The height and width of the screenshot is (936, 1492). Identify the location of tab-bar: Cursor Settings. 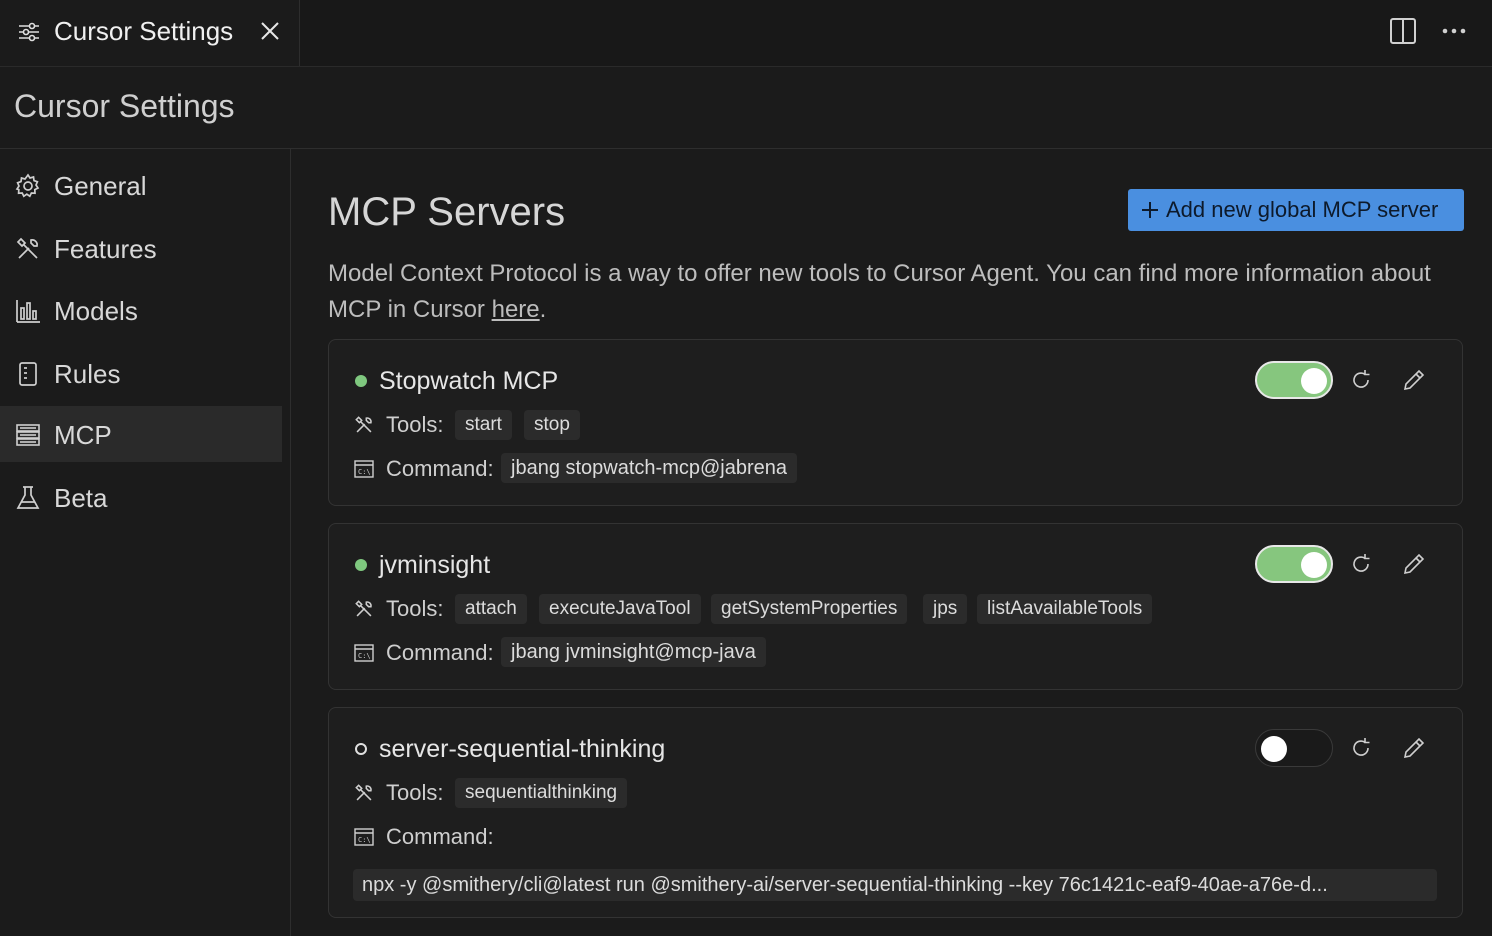
(746, 33).